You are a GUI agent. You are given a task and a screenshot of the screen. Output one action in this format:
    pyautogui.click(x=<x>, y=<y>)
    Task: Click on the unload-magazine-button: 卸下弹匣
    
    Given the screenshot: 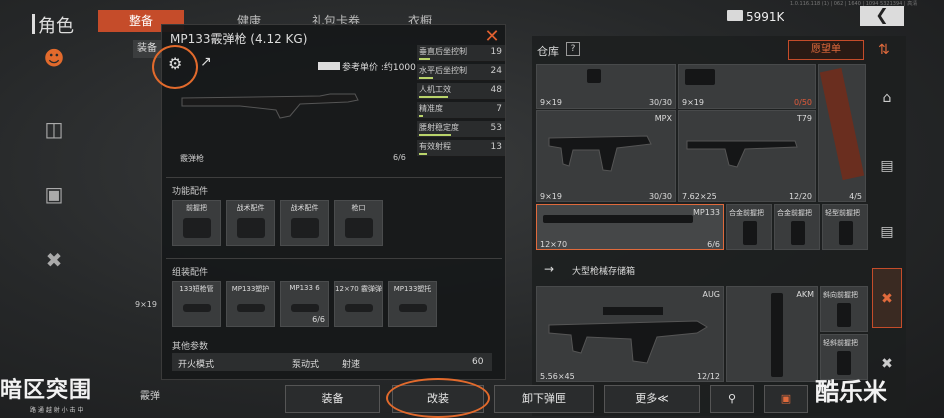 What is the action you would take?
    pyautogui.click(x=544, y=399)
    